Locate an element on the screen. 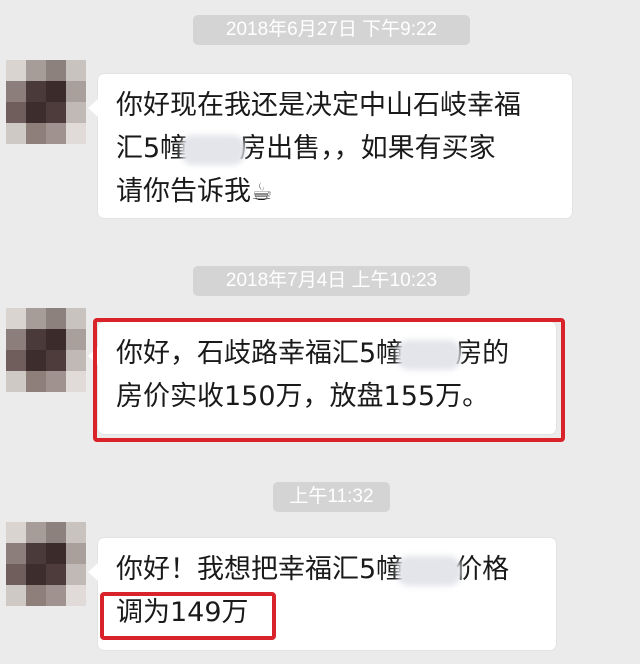  message-text: 你好！我想把幸福汇5幢 is located at coordinates (260, 569).